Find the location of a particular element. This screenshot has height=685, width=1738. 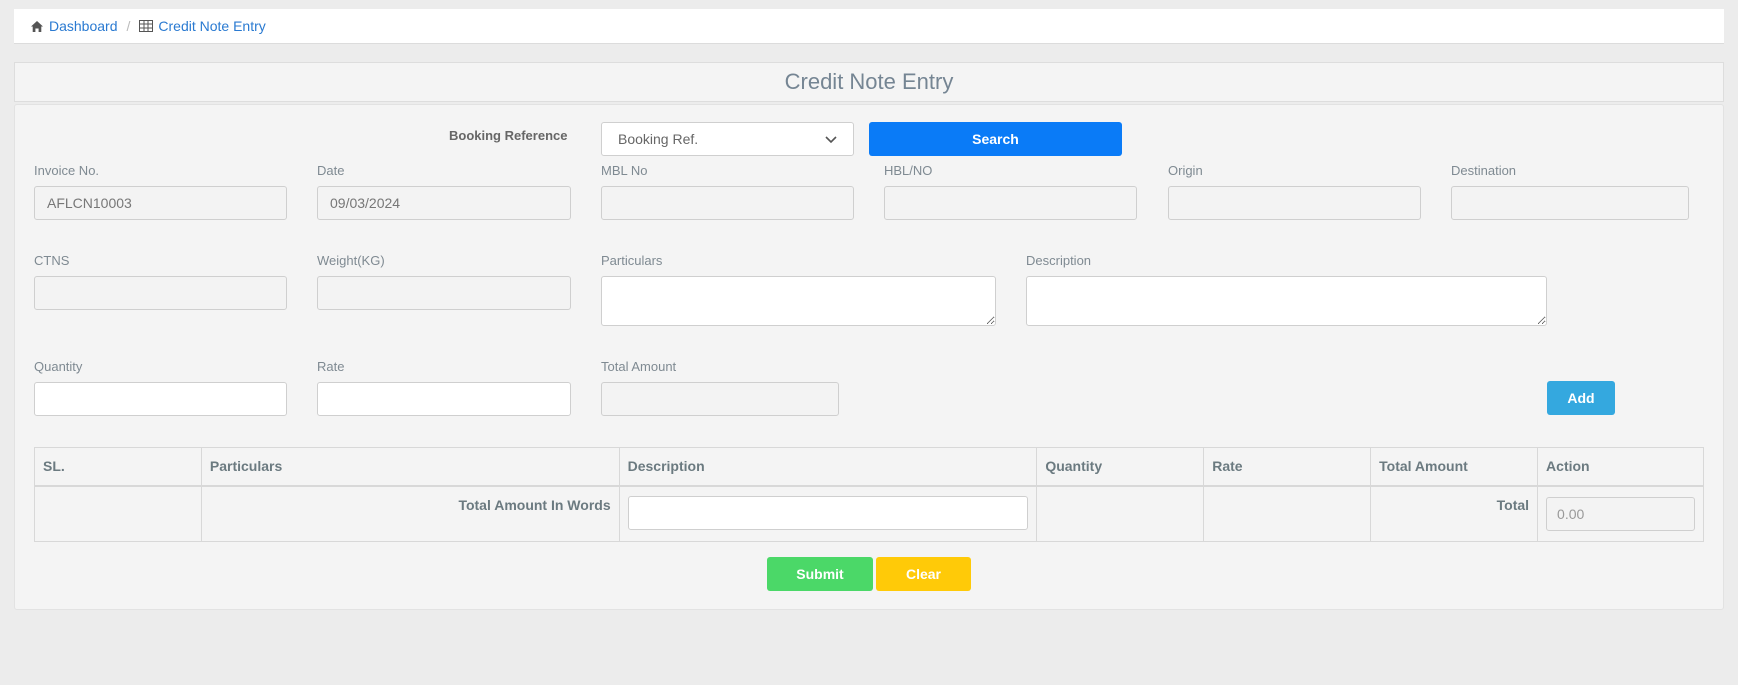

invoice-no-label: Invoice No. is located at coordinates (67, 170).